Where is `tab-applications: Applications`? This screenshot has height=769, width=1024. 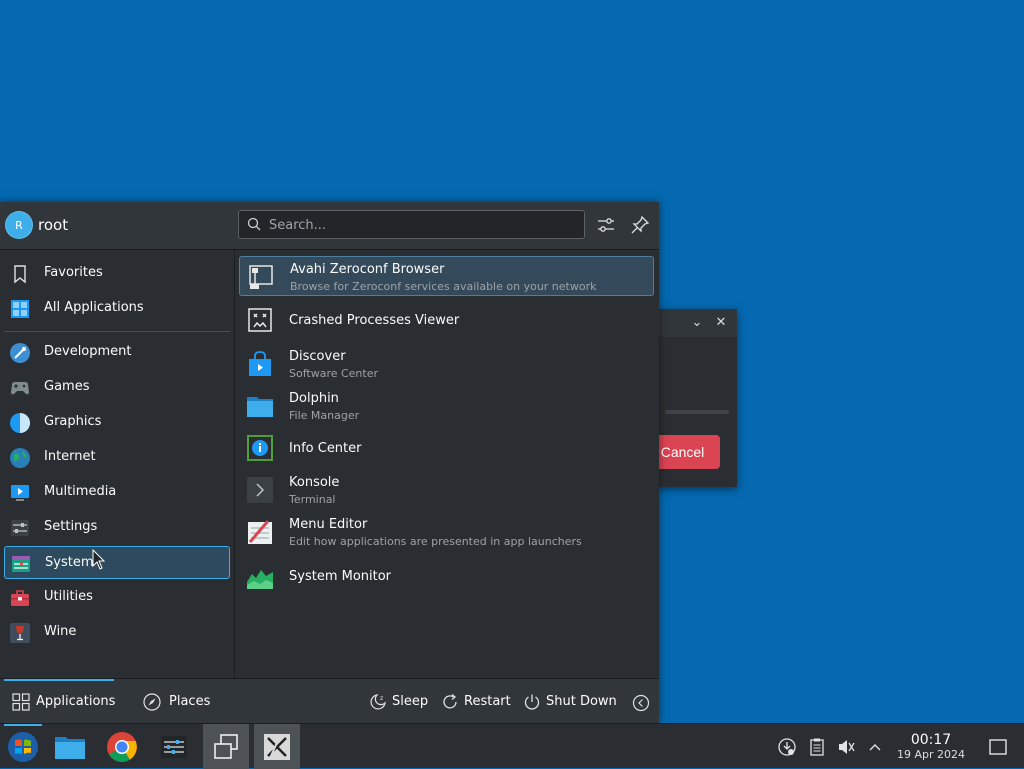
tab-applications: Applications is located at coordinates (63, 703).